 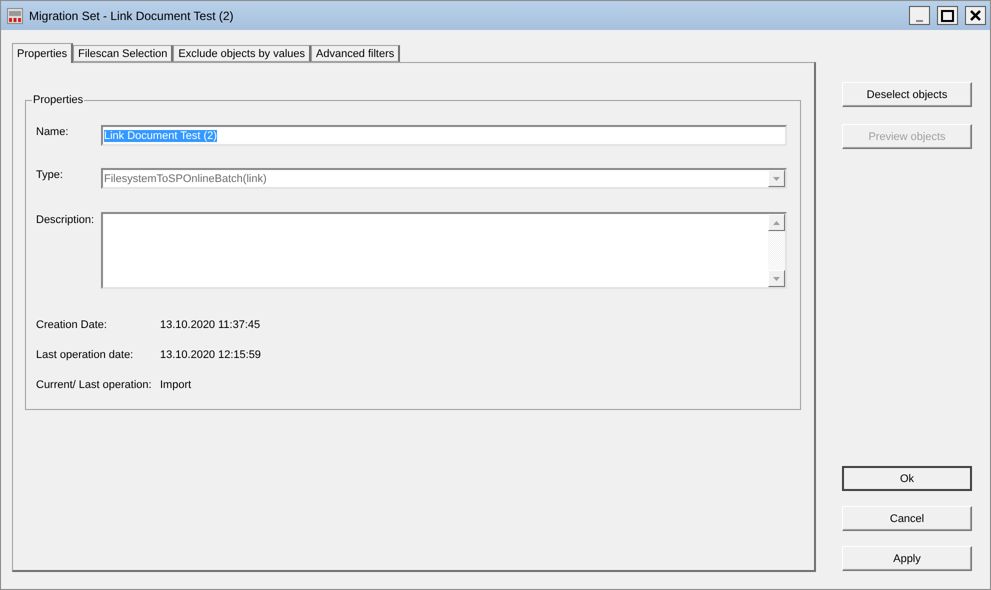 I want to click on info-label: Current/ Last operation:, so click(x=94, y=385).